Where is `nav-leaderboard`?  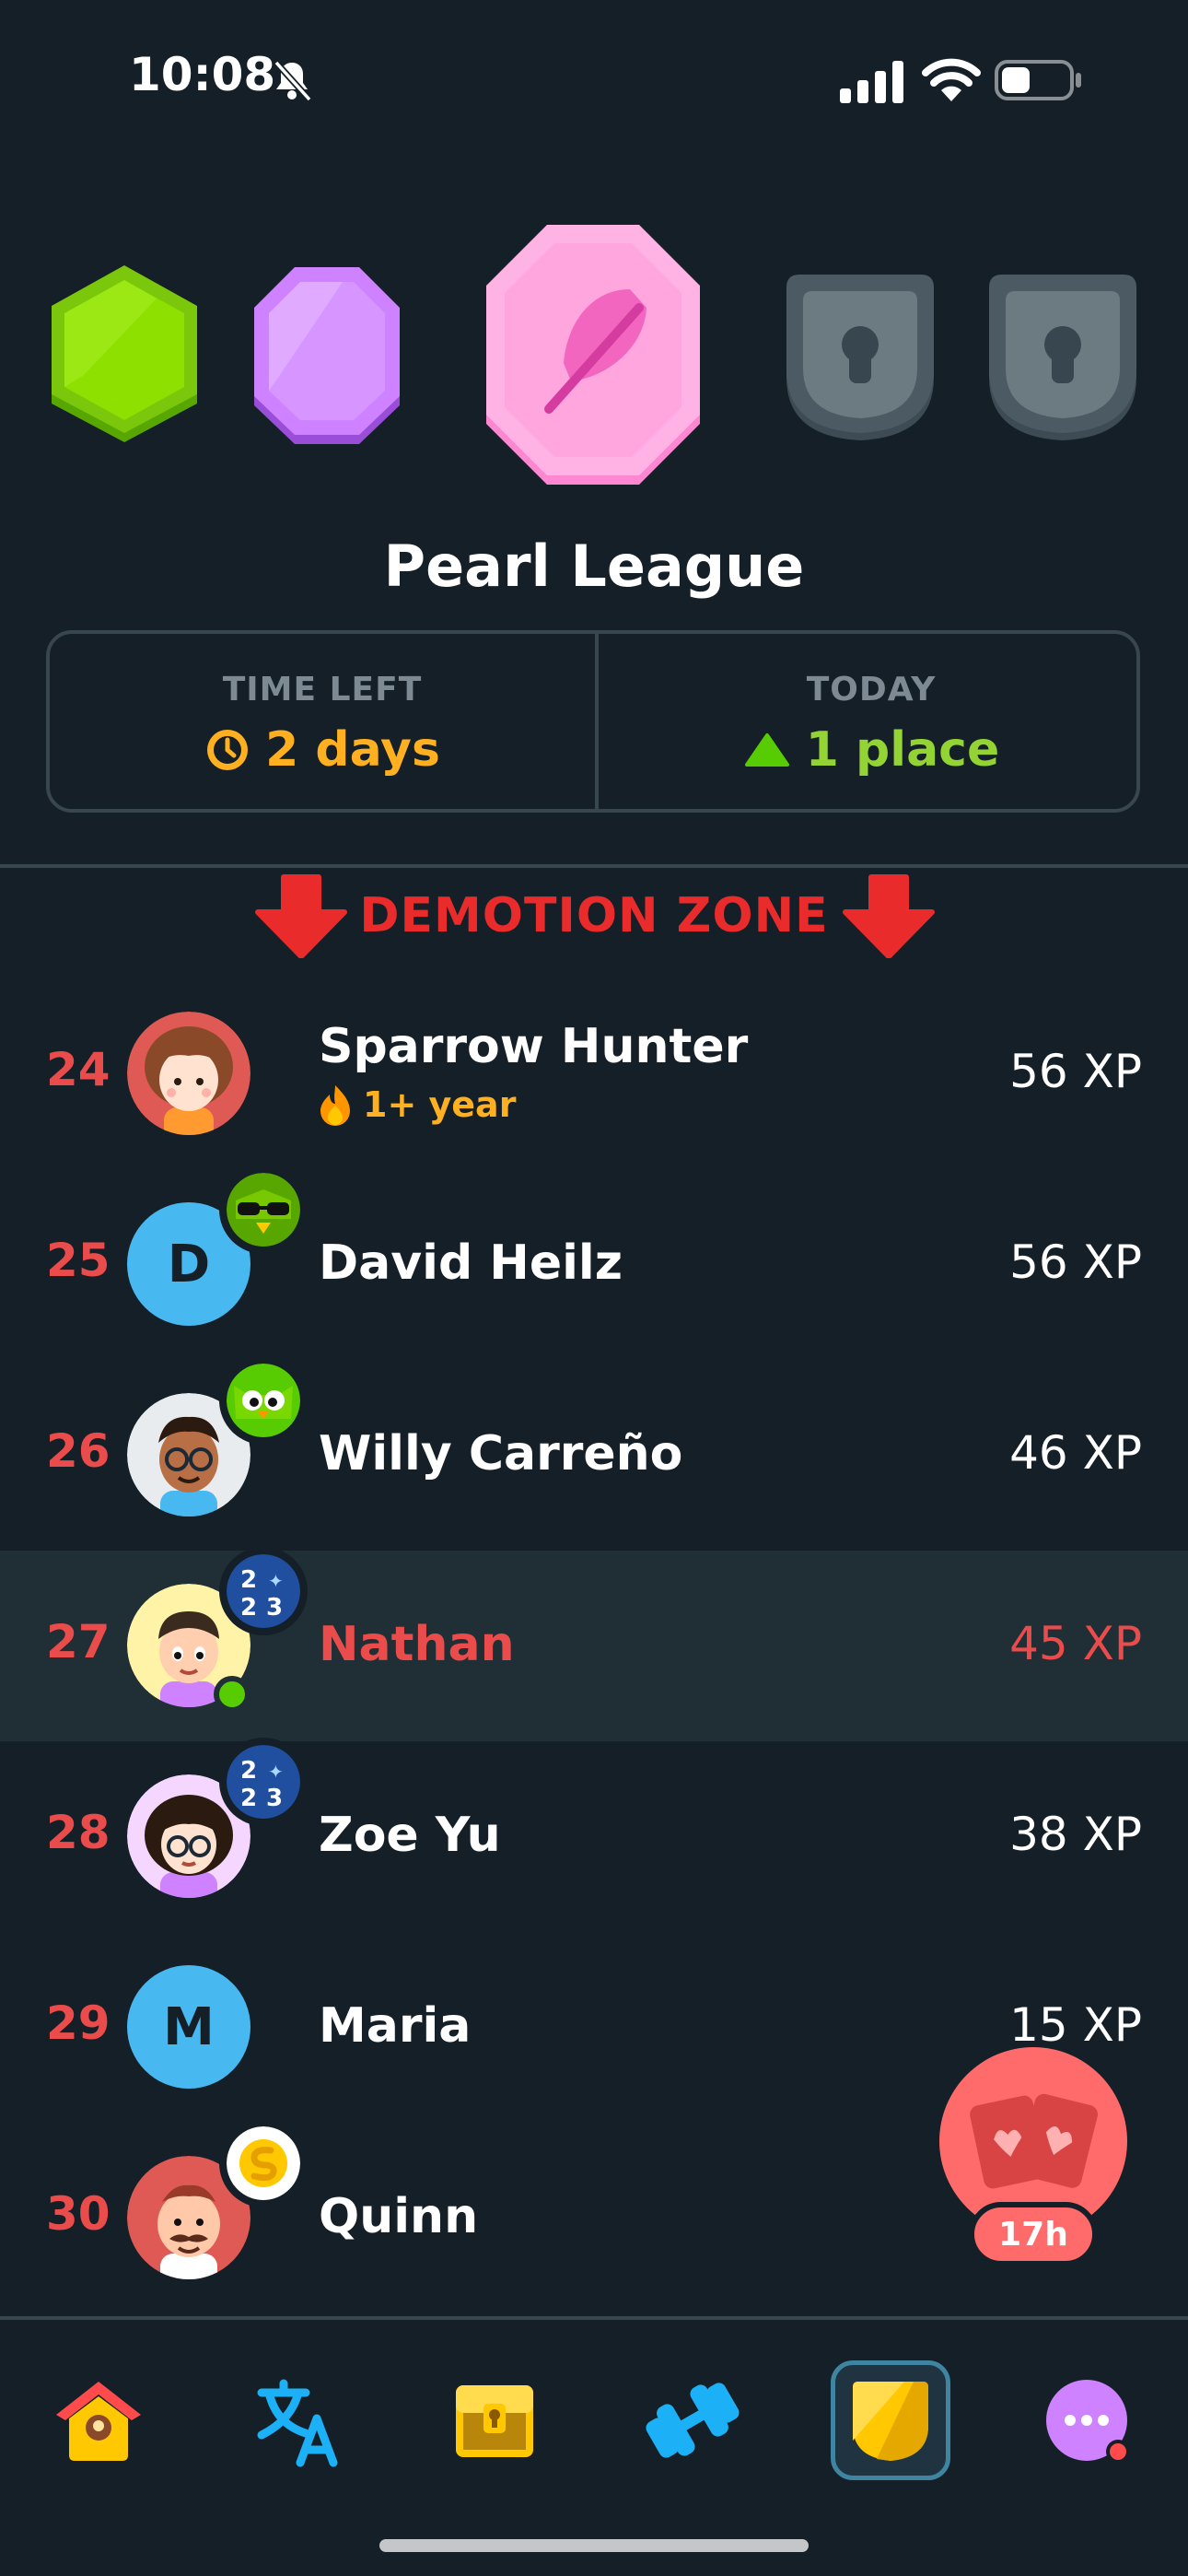 nav-leaderboard is located at coordinates (890, 2420).